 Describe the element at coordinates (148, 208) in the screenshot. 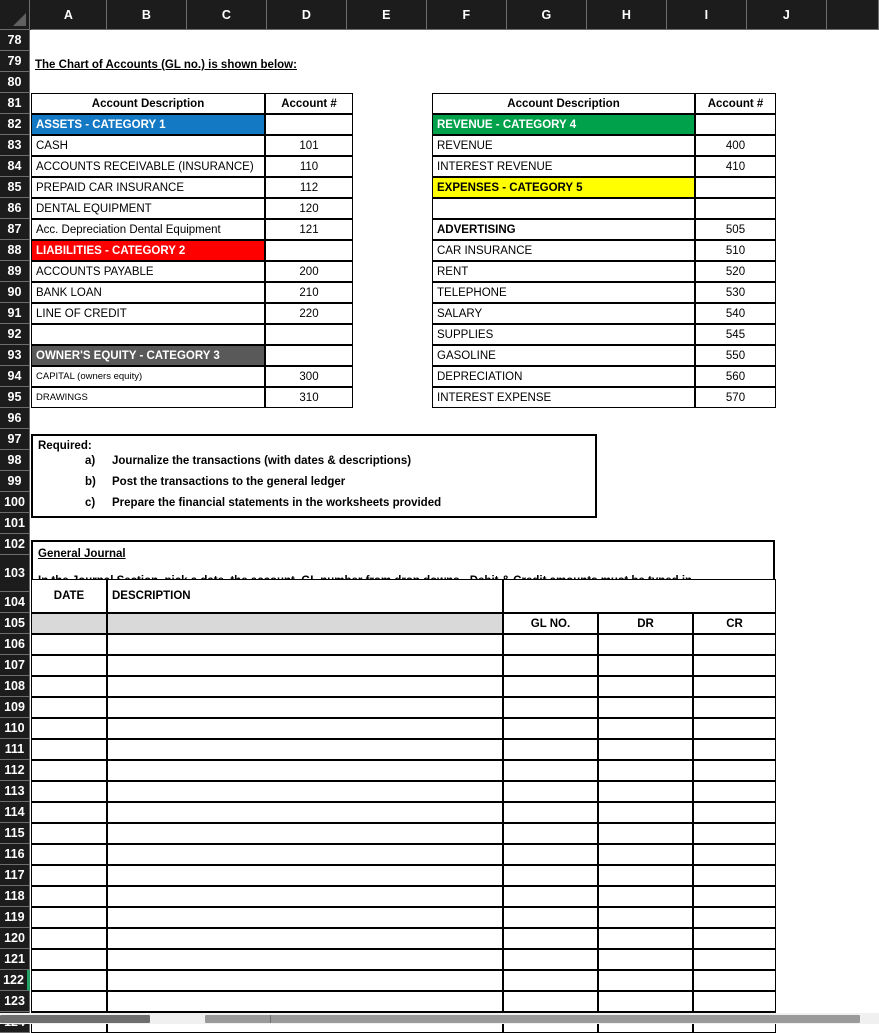

I see `left-table-row-86-description: DENTAL EQUIPMENT` at that location.